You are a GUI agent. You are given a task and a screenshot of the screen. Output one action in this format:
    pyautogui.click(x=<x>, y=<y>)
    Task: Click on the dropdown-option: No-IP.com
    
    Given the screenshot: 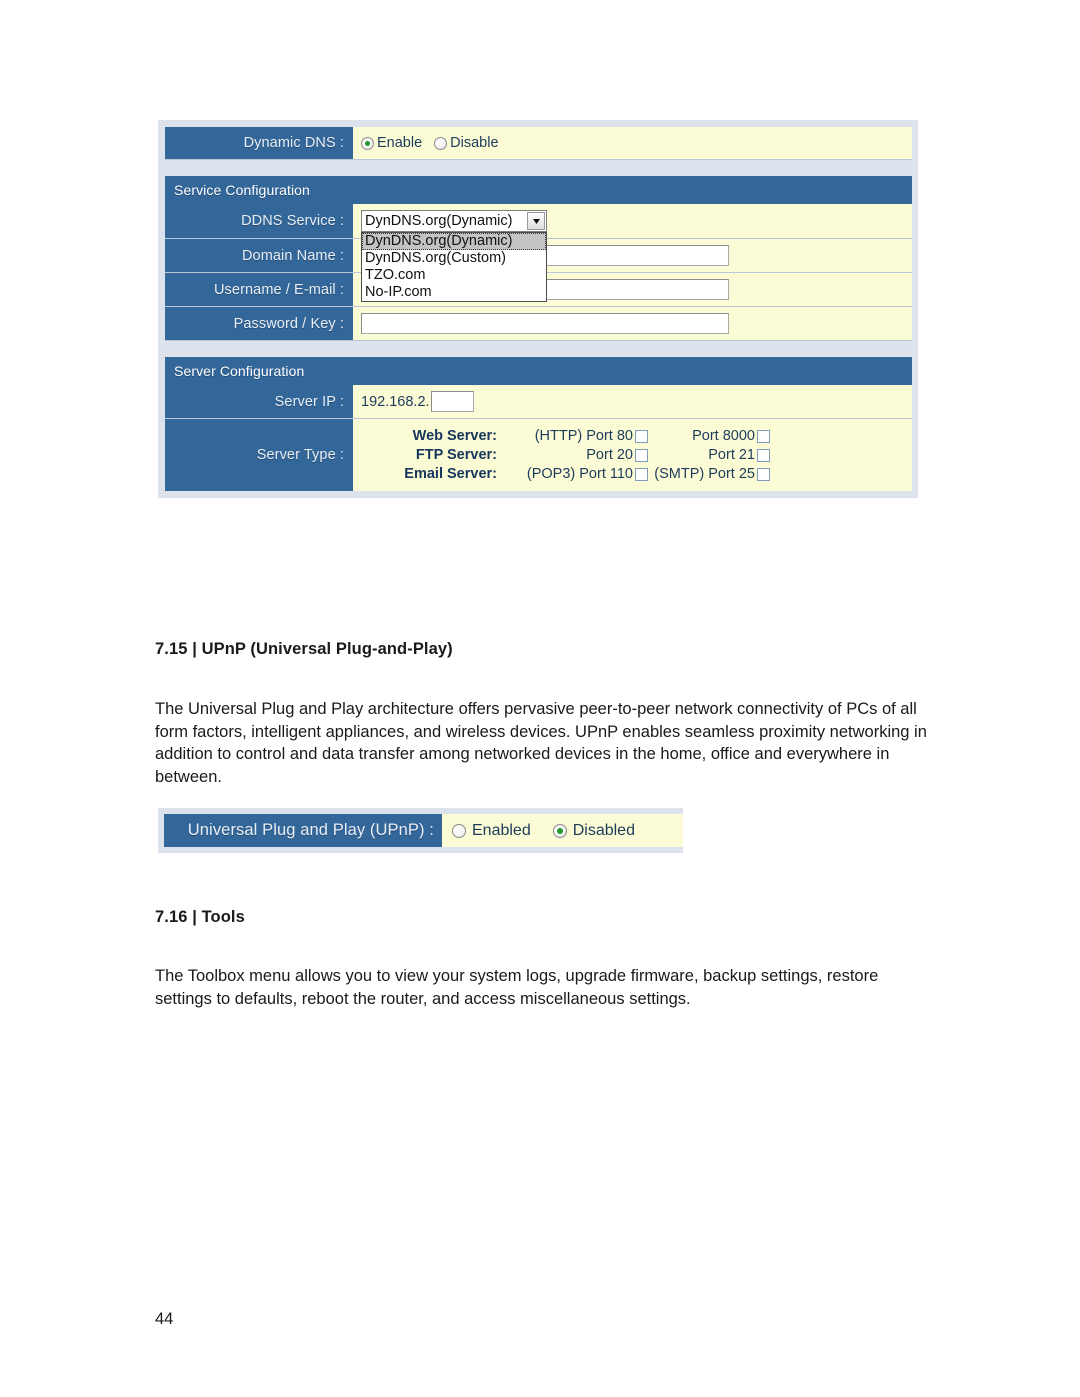 What is the action you would take?
    pyautogui.click(x=454, y=292)
    